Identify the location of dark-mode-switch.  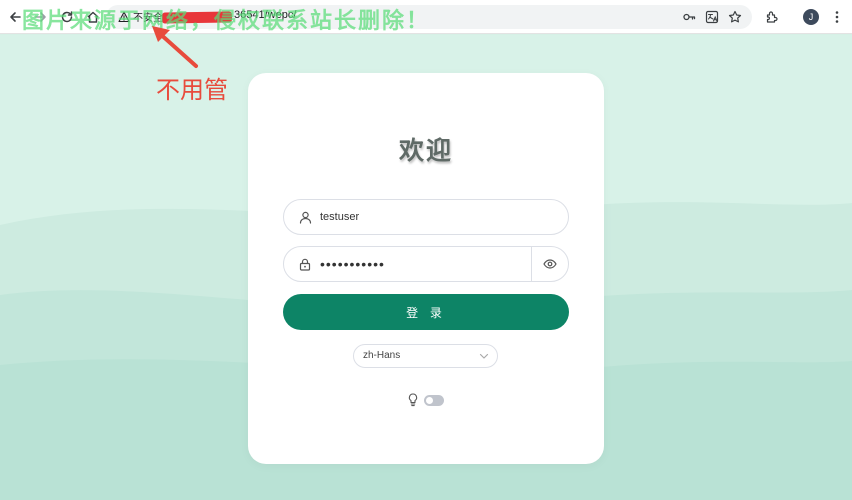
(434, 400).